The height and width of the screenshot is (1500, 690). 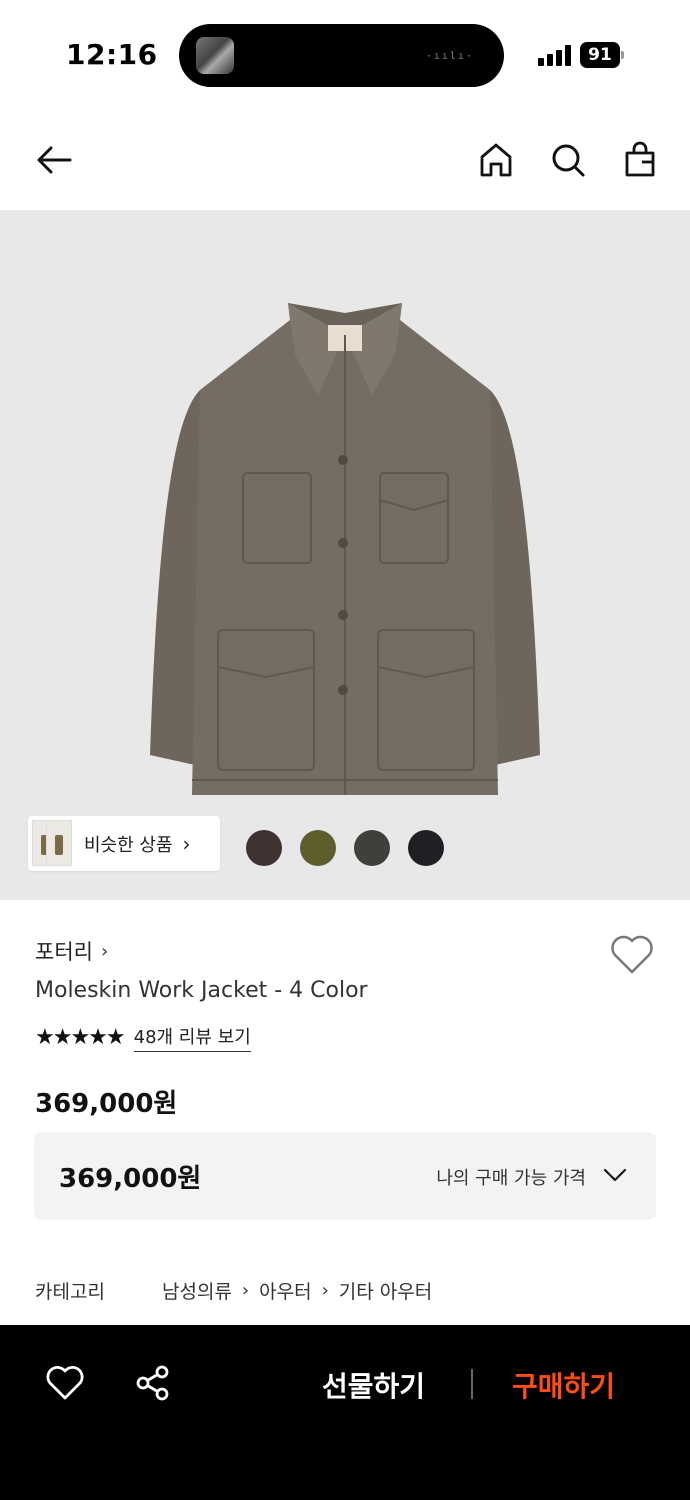 I want to click on bottom-action-bar: 선물하기 구매하기, so click(x=345, y=1412).